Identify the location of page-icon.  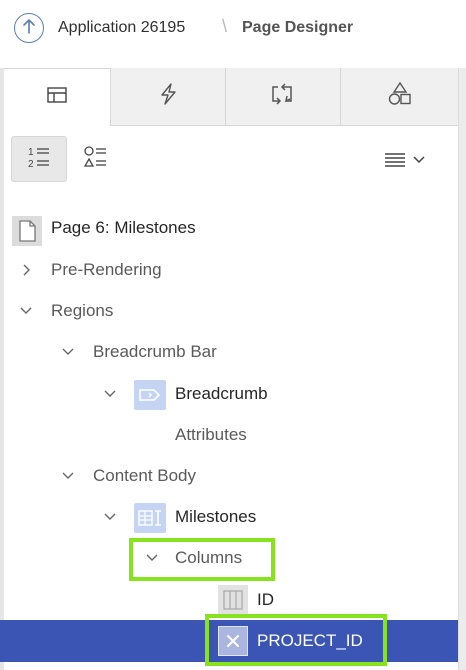
(27, 233).